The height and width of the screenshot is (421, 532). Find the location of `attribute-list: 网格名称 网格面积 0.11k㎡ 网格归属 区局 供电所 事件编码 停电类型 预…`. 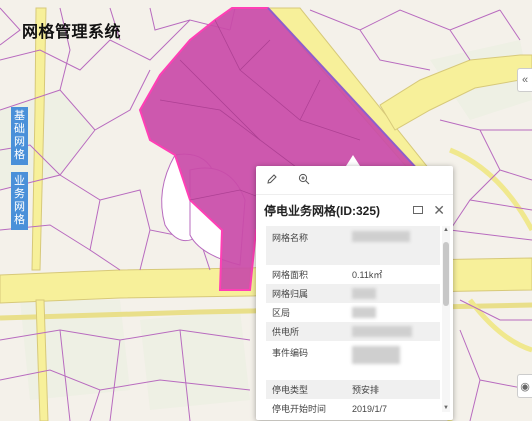

attribute-list: 网格名称 网格面积 0.11k㎡ 网格归属 区局 供电所 事件编码 停电类型 预… is located at coordinates (353, 321).